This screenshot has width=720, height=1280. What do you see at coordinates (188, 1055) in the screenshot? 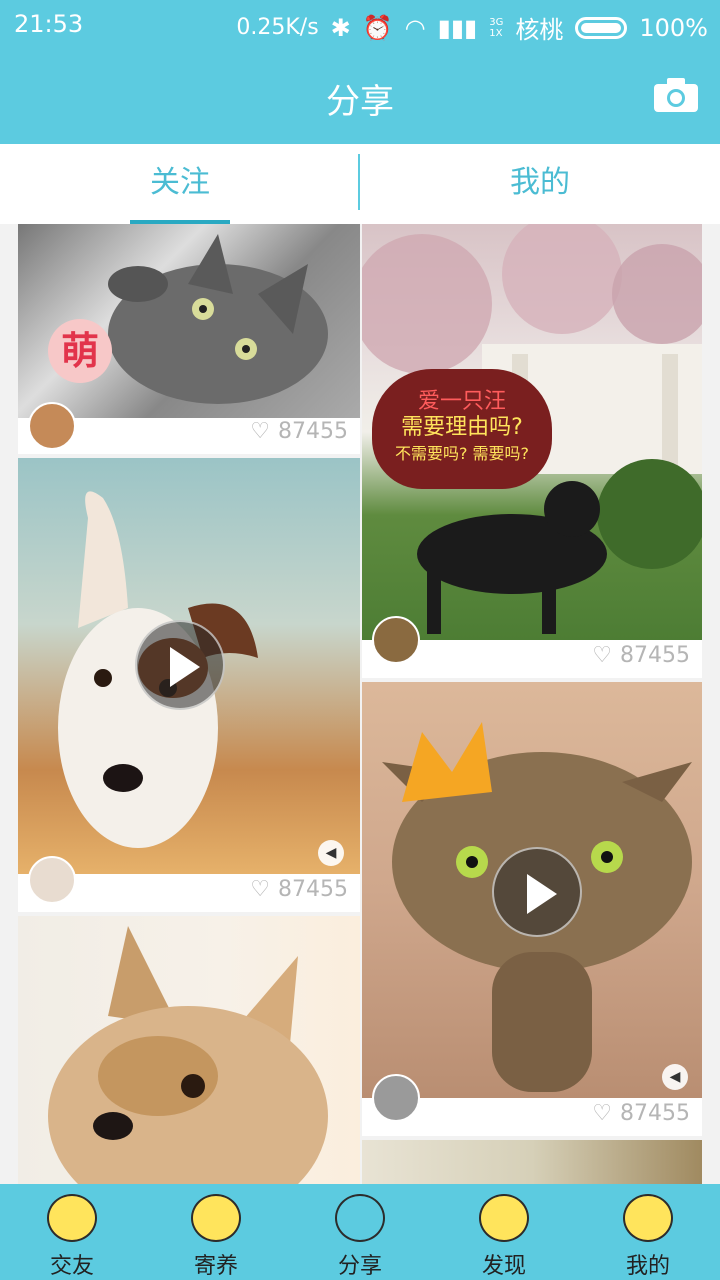
I see `terrier-illustration` at bounding box center [188, 1055].